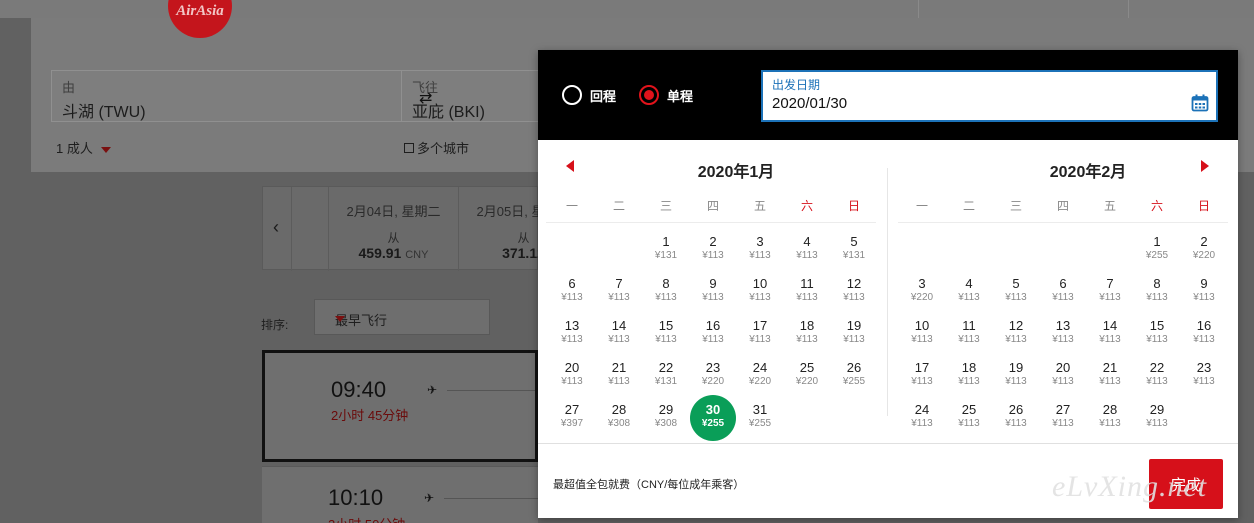  Describe the element at coordinates (1204, 250) in the screenshot. I see `calendar-day: 2 ¥220` at that location.